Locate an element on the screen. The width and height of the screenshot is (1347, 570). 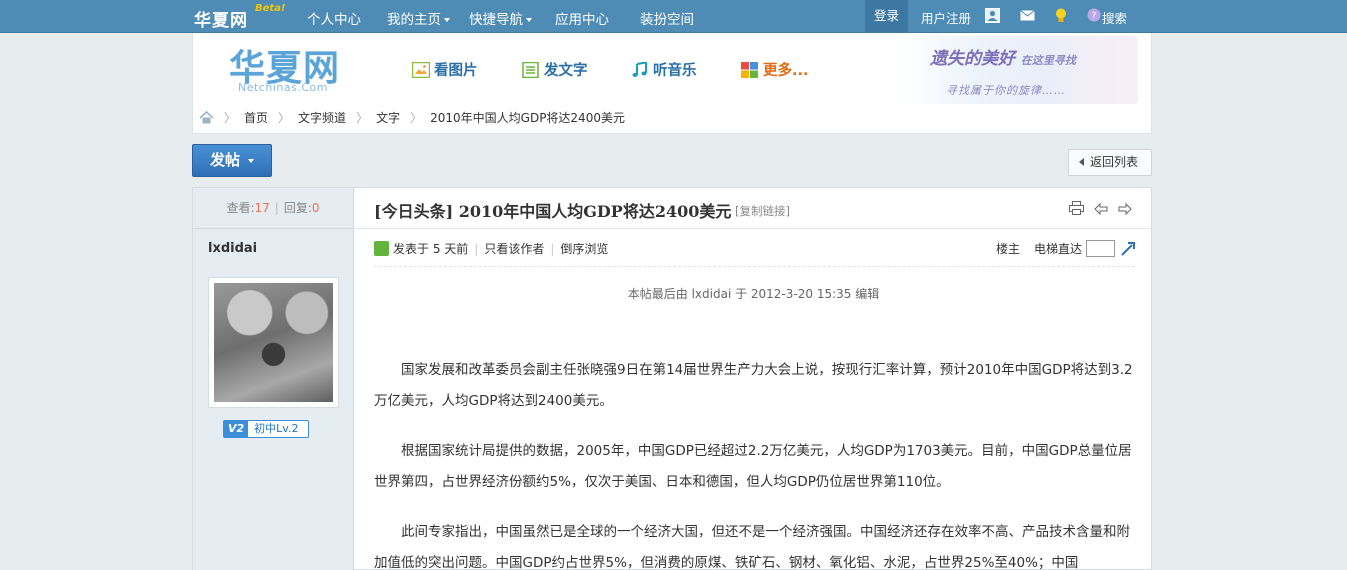
replies-count: 0 is located at coordinates (315, 208).